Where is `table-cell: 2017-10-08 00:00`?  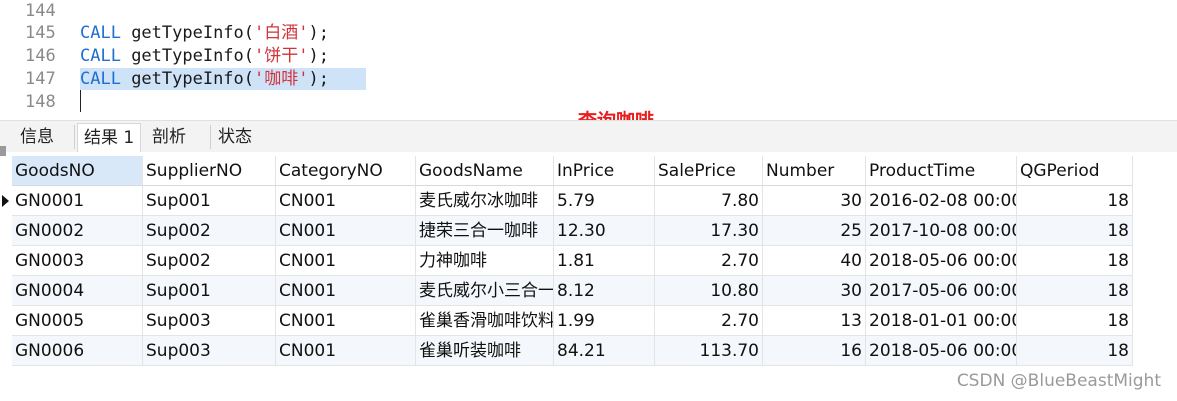
table-cell: 2017-10-08 00:00 is located at coordinates (941, 231).